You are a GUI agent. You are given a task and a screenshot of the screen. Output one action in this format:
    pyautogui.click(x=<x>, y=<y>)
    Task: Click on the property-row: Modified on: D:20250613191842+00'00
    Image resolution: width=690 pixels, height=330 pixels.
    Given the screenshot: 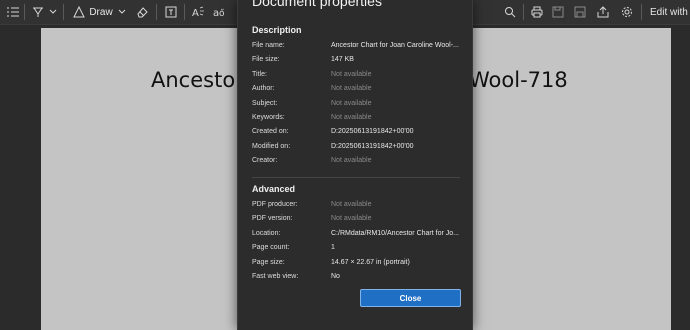 What is the action you would take?
    pyautogui.click(x=357, y=147)
    